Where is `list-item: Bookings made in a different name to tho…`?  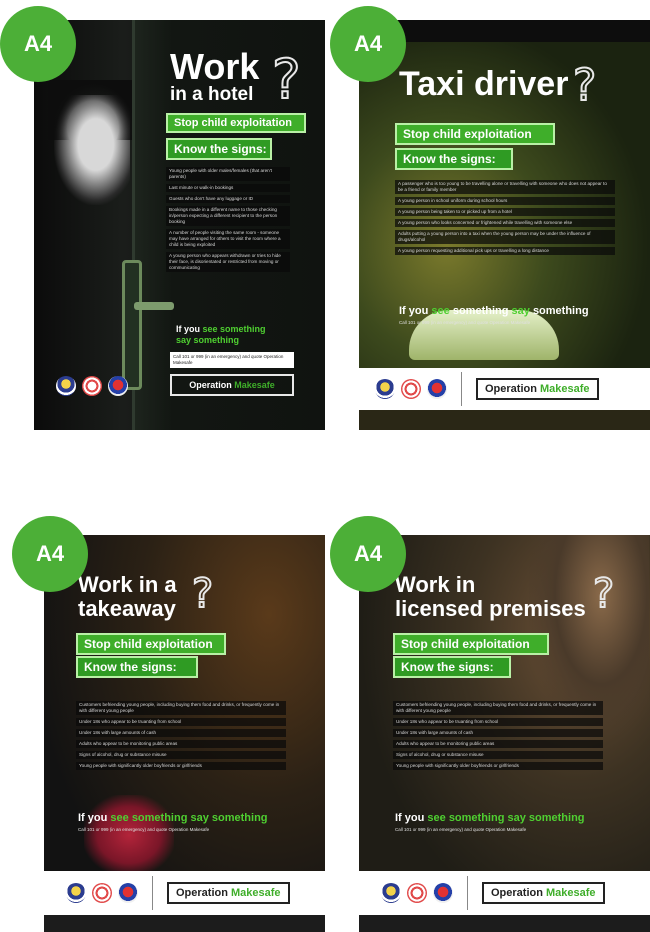 list-item: Bookings made in a different name to tho… is located at coordinates (228, 216).